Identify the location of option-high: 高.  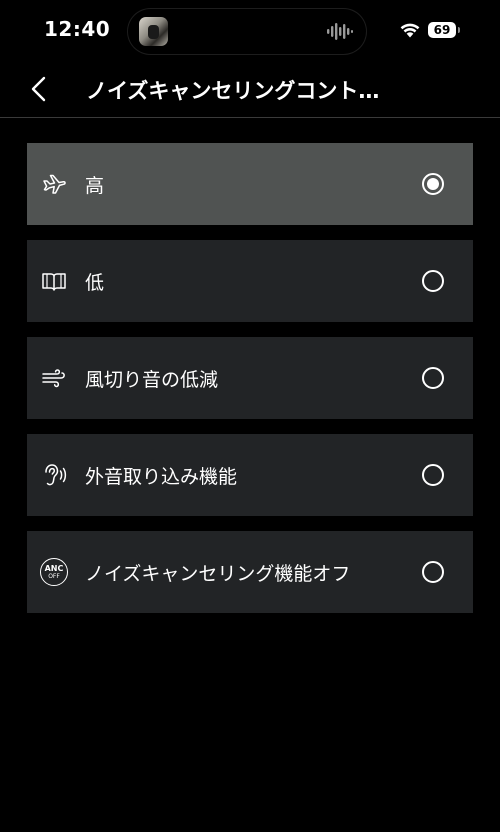
(250, 184).